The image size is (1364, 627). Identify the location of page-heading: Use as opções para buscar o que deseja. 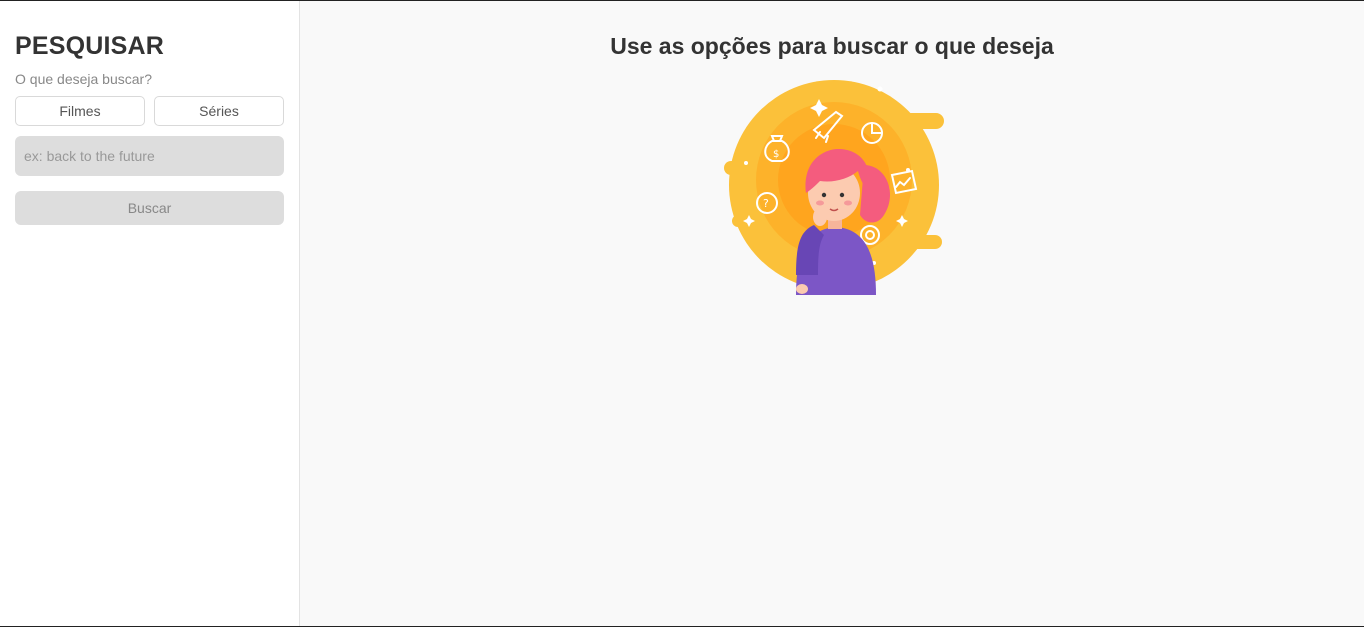
(832, 46).